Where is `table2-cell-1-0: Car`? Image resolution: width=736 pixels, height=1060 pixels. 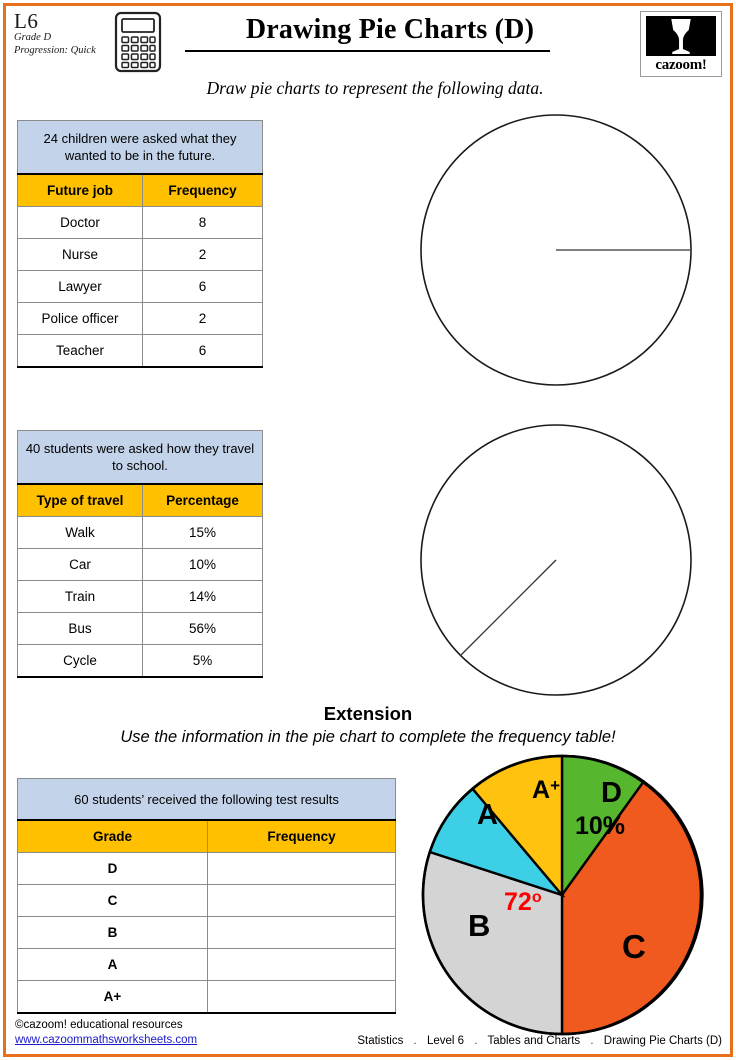 table2-cell-1-0: Car is located at coordinates (80, 564).